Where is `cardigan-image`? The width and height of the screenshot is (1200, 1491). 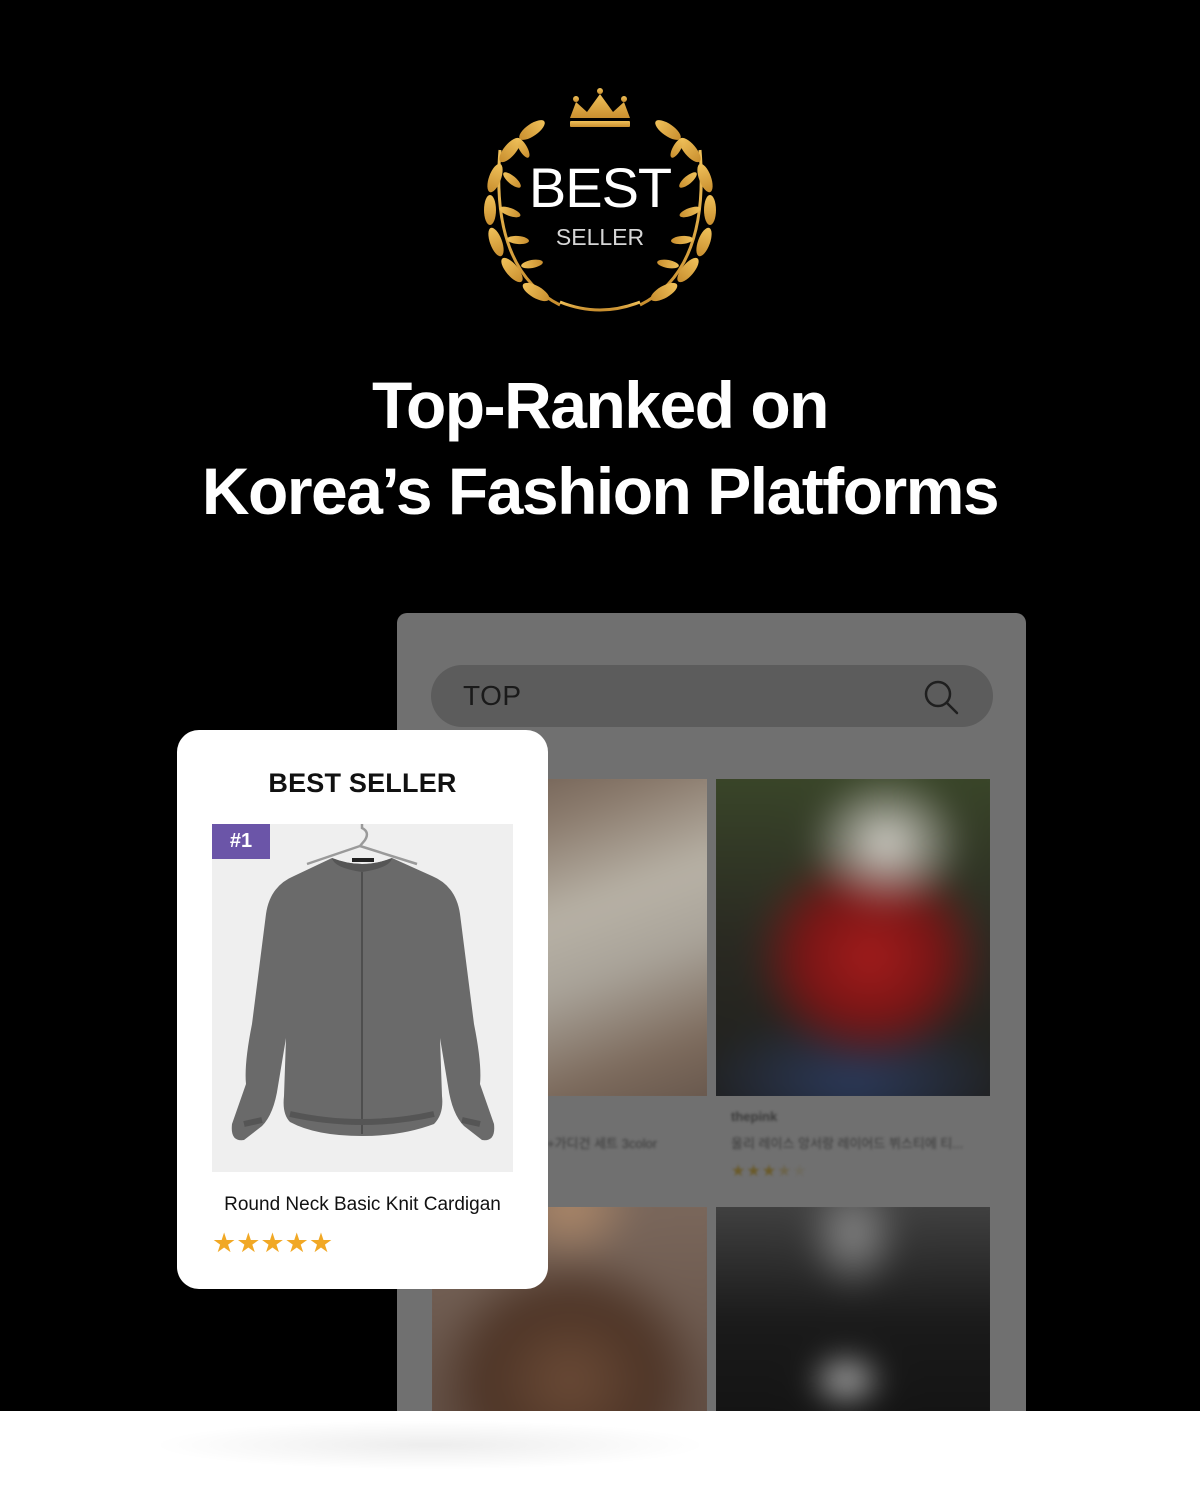
cardigan-image is located at coordinates (362, 998).